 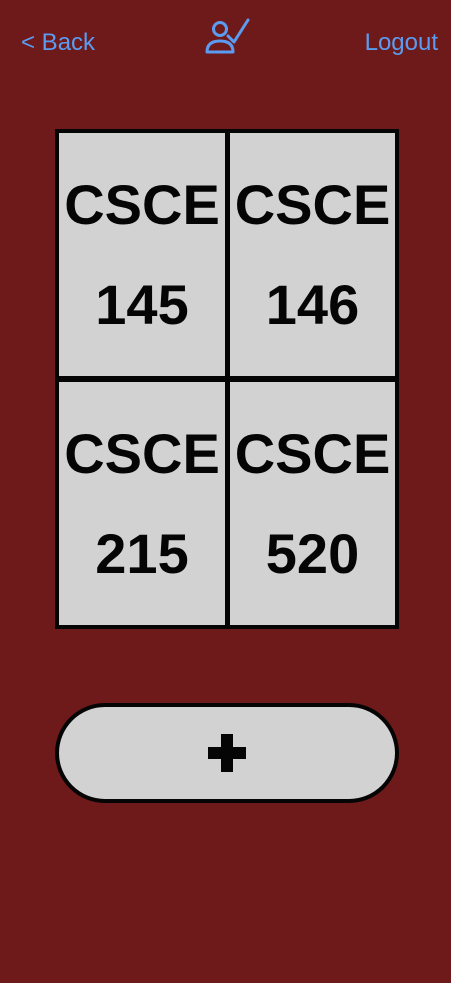 I want to click on logout-link: Logout, so click(x=401, y=43).